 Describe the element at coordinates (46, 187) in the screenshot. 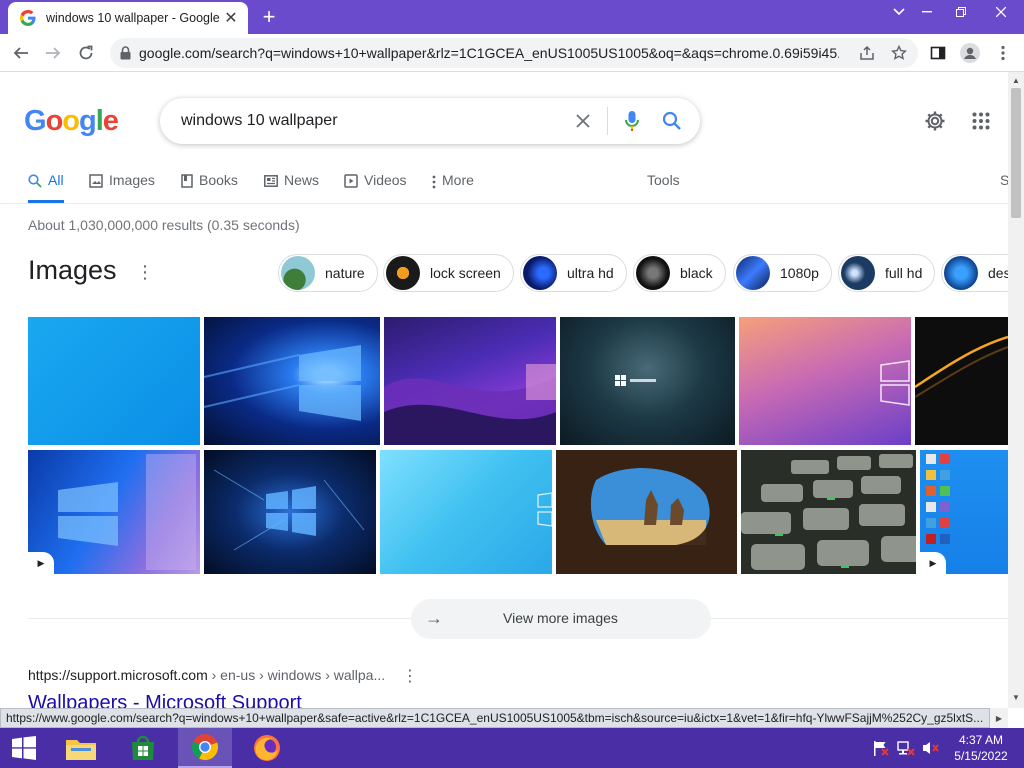

I see `tab-all: All` at that location.